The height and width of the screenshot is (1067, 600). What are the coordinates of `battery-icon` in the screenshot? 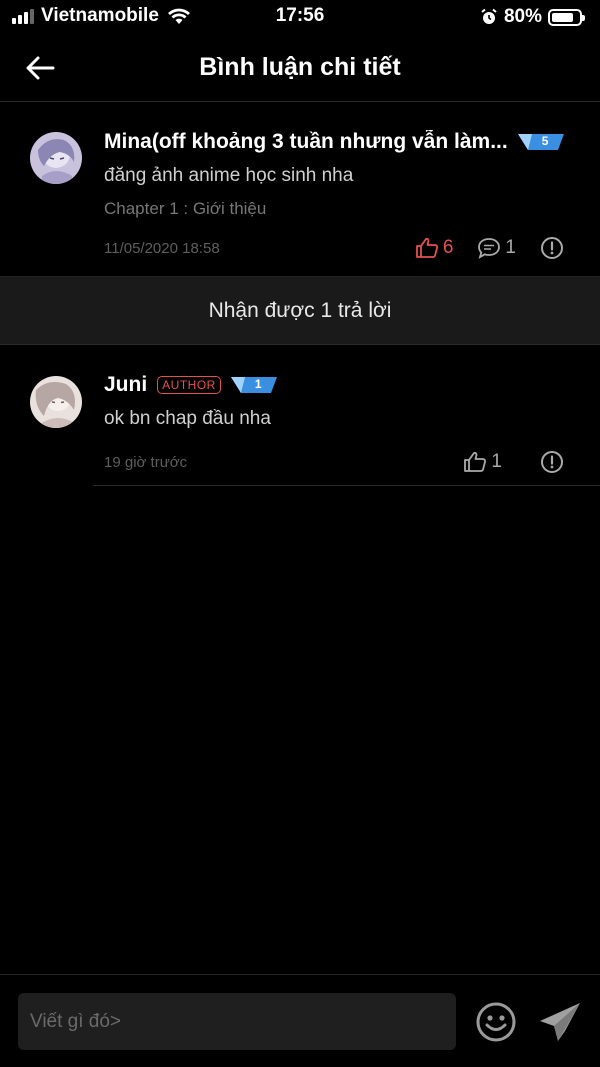 It's located at (566, 17).